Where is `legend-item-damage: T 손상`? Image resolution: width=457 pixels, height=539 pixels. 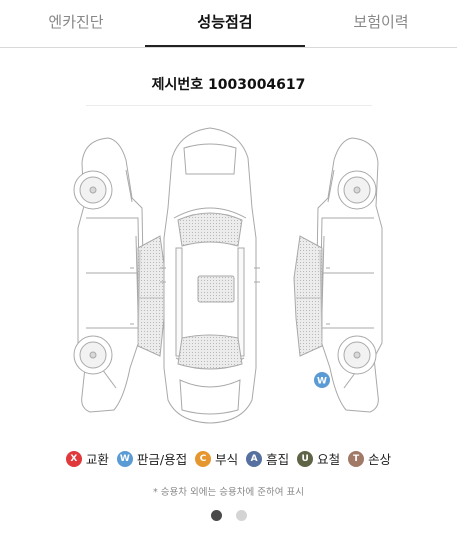 legend-item-damage: T 손상 is located at coordinates (369, 458).